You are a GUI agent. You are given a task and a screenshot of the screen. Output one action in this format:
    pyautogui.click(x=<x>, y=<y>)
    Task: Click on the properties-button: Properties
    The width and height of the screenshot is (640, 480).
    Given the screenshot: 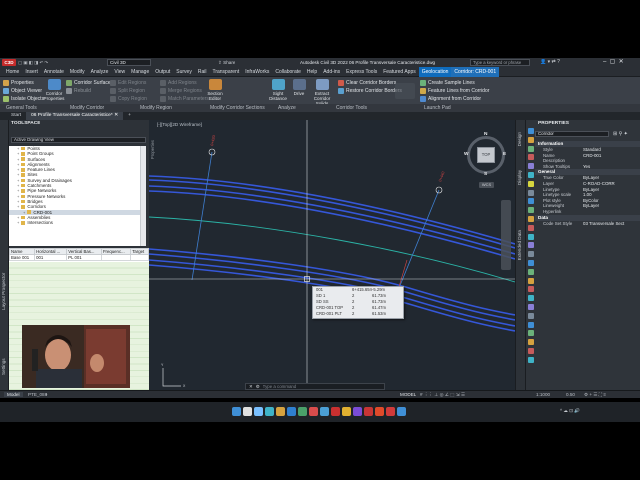 What is the action you would take?
    pyautogui.click(x=23, y=83)
    